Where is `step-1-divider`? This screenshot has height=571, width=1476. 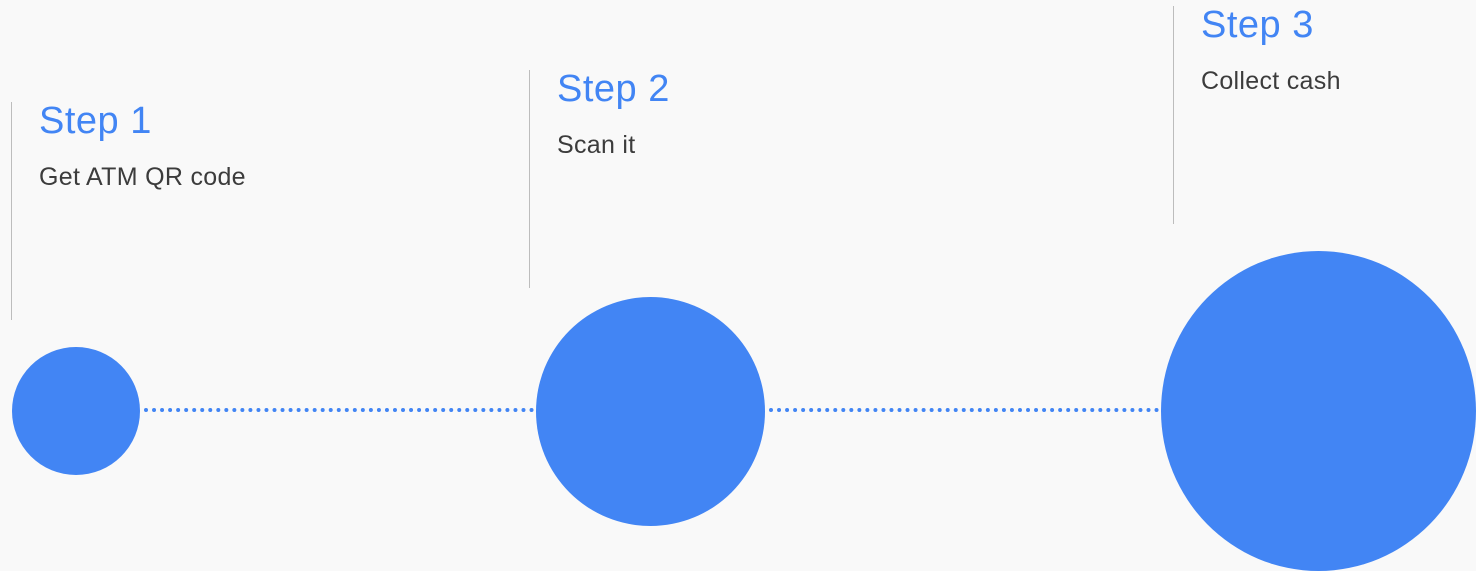
step-1-divider is located at coordinates (11, 211).